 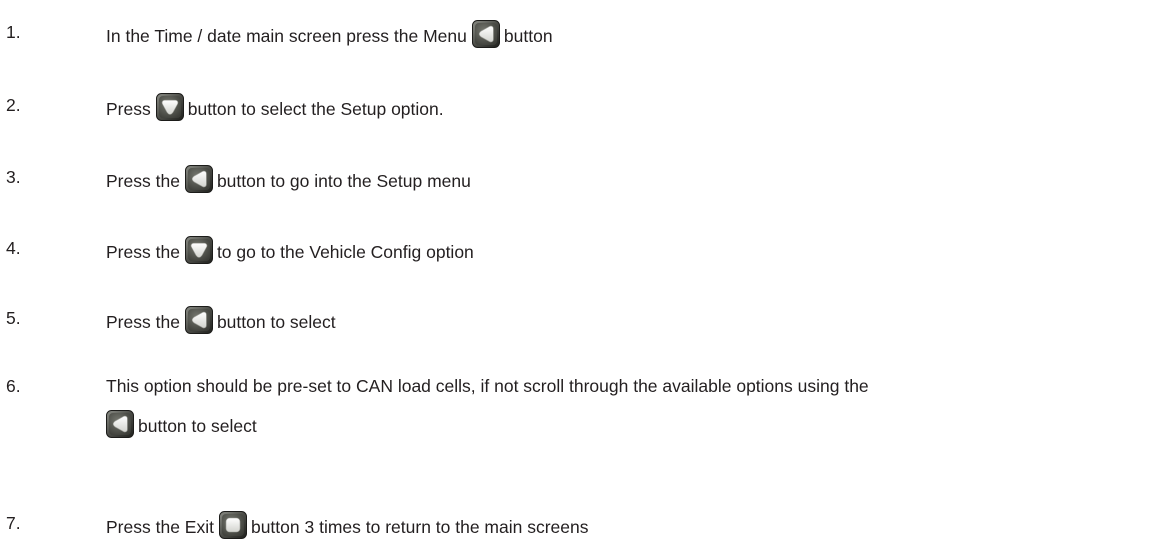 What do you see at coordinates (13, 248) in the screenshot?
I see `step-number: 4.` at bounding box center [13, 248].